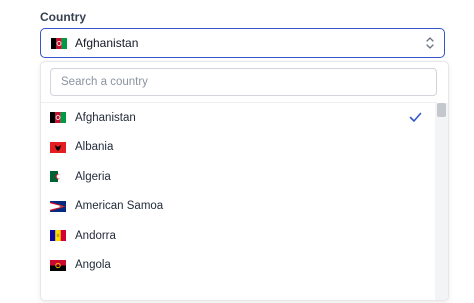 The width and height of the screenshot is (474, 303). What do you see at coordinates (58, 236) in the screenshot?
I see `andorra-flag-icon` at bounding box center [58, 236].